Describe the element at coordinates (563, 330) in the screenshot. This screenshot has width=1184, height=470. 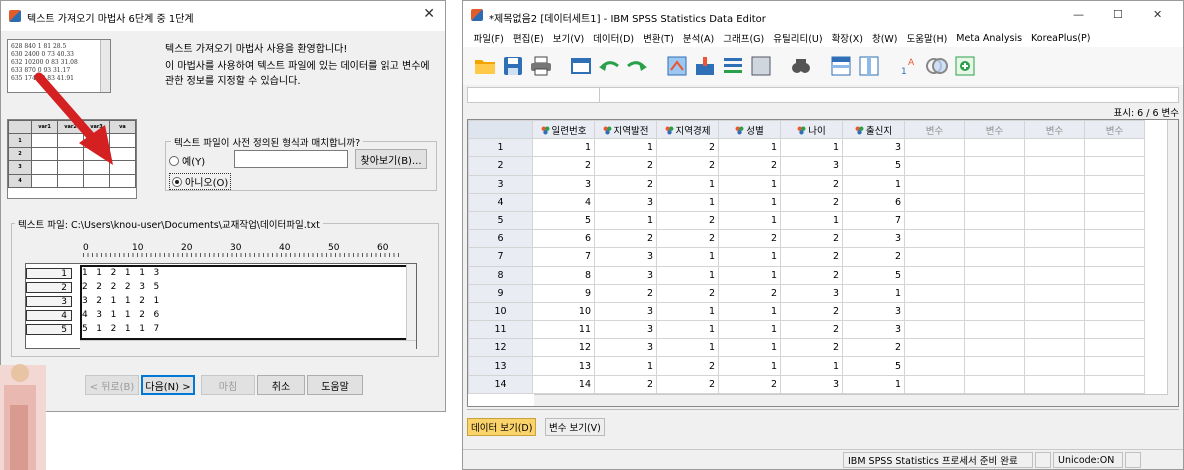
I see `data-cell: 11` at that location.